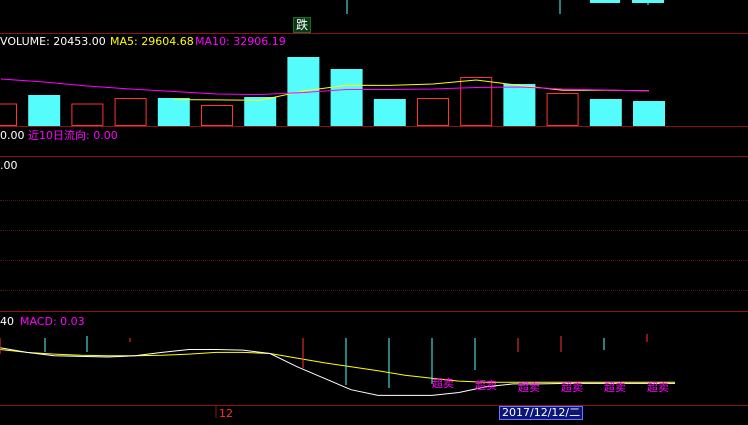 The height and width of the screenshot is (425, 748). Describe the element at coordinates (541, 413) in the screenshot. I see `crosshair-date-label: 2017/12/12/二` at that location.